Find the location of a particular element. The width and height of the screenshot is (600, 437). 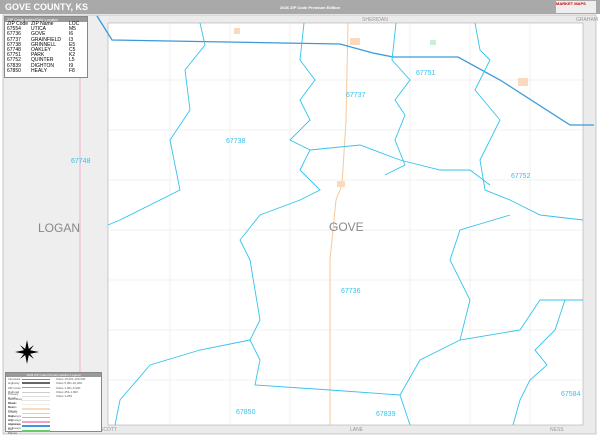

zip-label-67752: 67752 is located at coordinates (521, 176).